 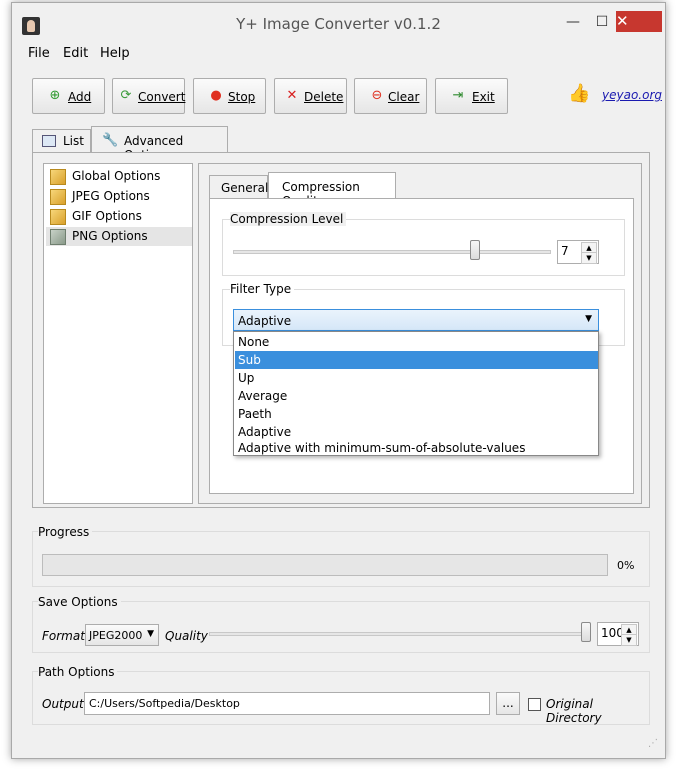 What do you see at coordinates (75, 53) in the screenshot?
I see `menu-edit: Edit` at bounding box center [75, 53].